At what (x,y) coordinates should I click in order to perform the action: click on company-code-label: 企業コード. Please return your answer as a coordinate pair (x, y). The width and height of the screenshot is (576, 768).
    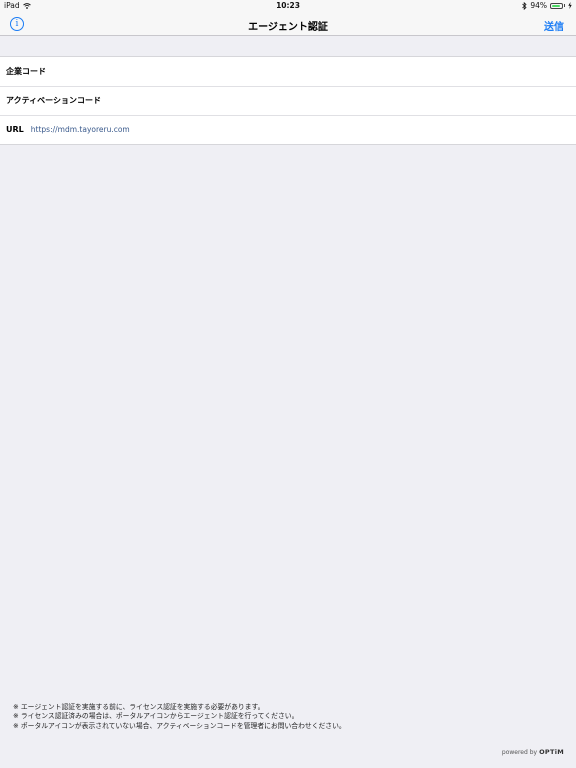
    Looking at the image, I should click on (26, 71).